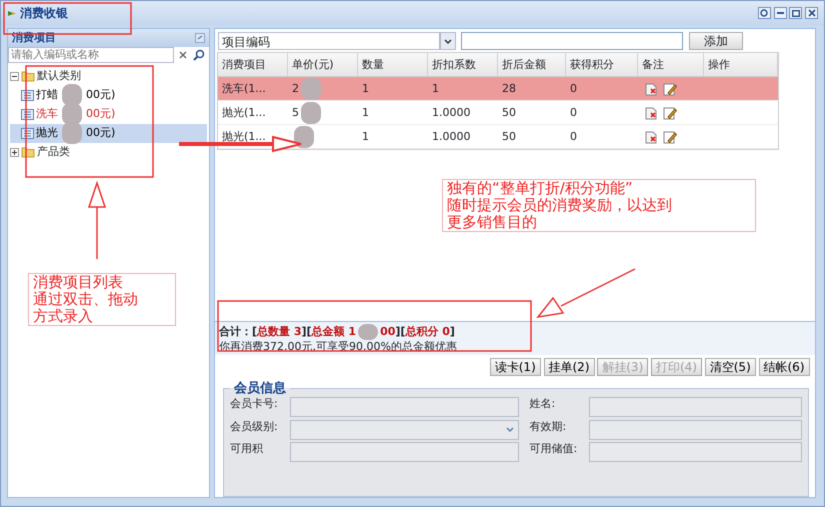 The image size is (825, 507). I want to click on code-select: 项目编码, so click(329, 41).